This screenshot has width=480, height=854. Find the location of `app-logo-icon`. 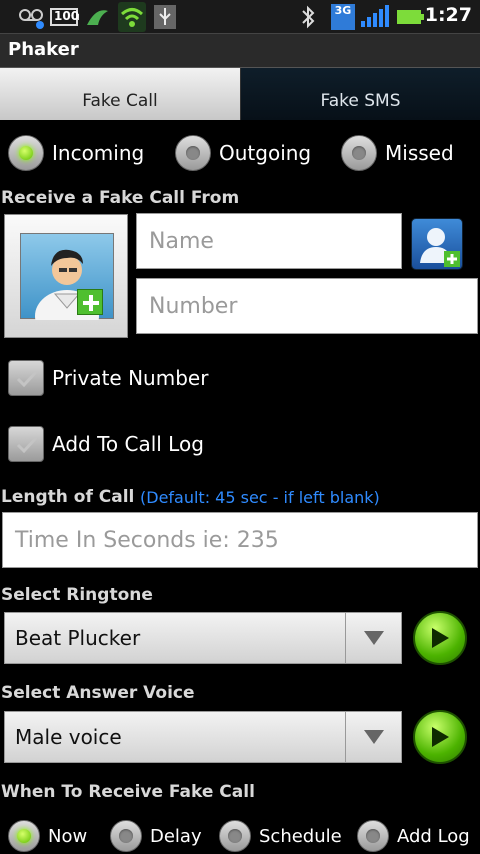

app-logo-icon is located at coordinates (97, 17).